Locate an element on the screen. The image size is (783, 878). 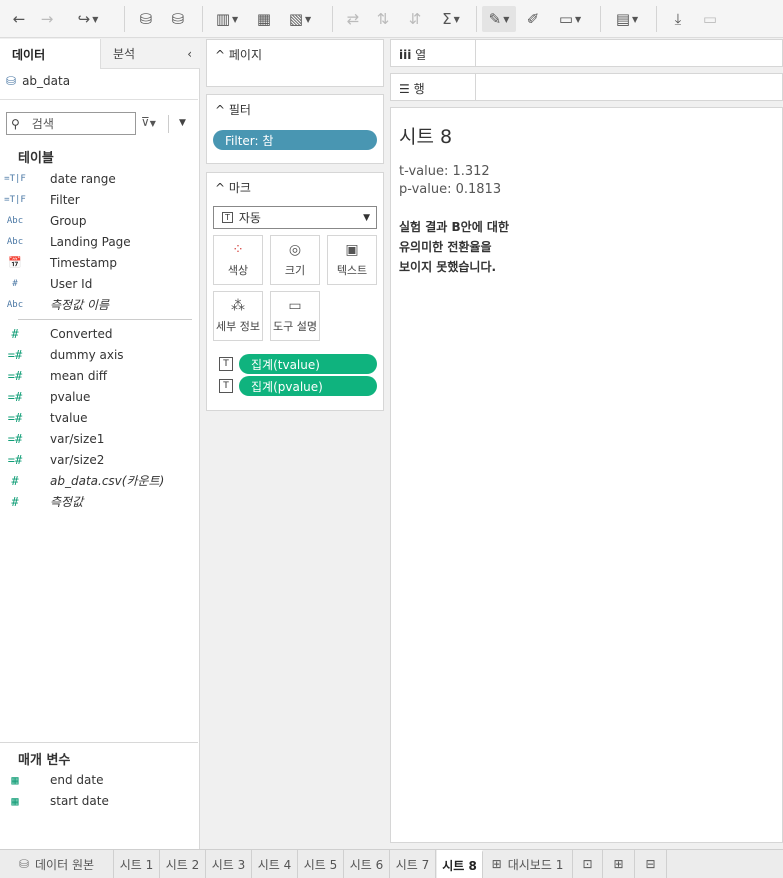
meas-field: =# var/size1 is located at coordinates (99, 438).